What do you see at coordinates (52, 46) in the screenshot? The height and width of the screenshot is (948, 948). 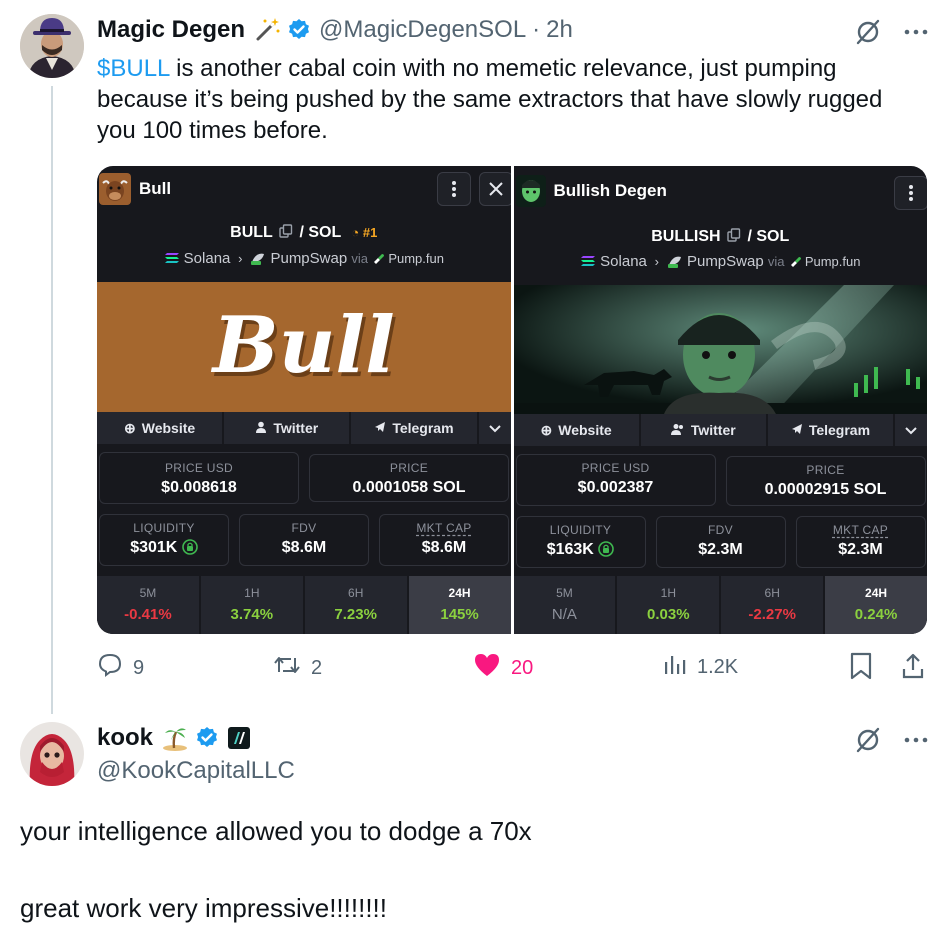 I see `avatar` at bounding box center [52, 46].